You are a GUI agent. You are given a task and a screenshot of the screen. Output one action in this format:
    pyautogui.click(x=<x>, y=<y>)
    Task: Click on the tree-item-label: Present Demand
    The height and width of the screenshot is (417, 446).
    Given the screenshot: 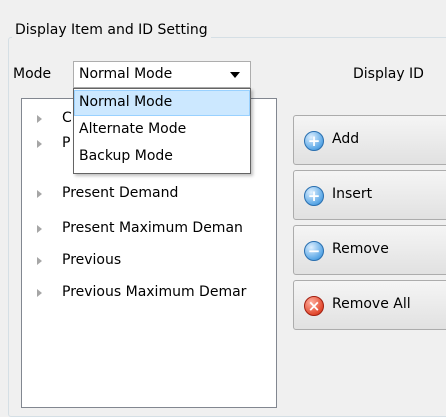 What is the action you would take?
    pyautogui.click(x=120, y=193)
    